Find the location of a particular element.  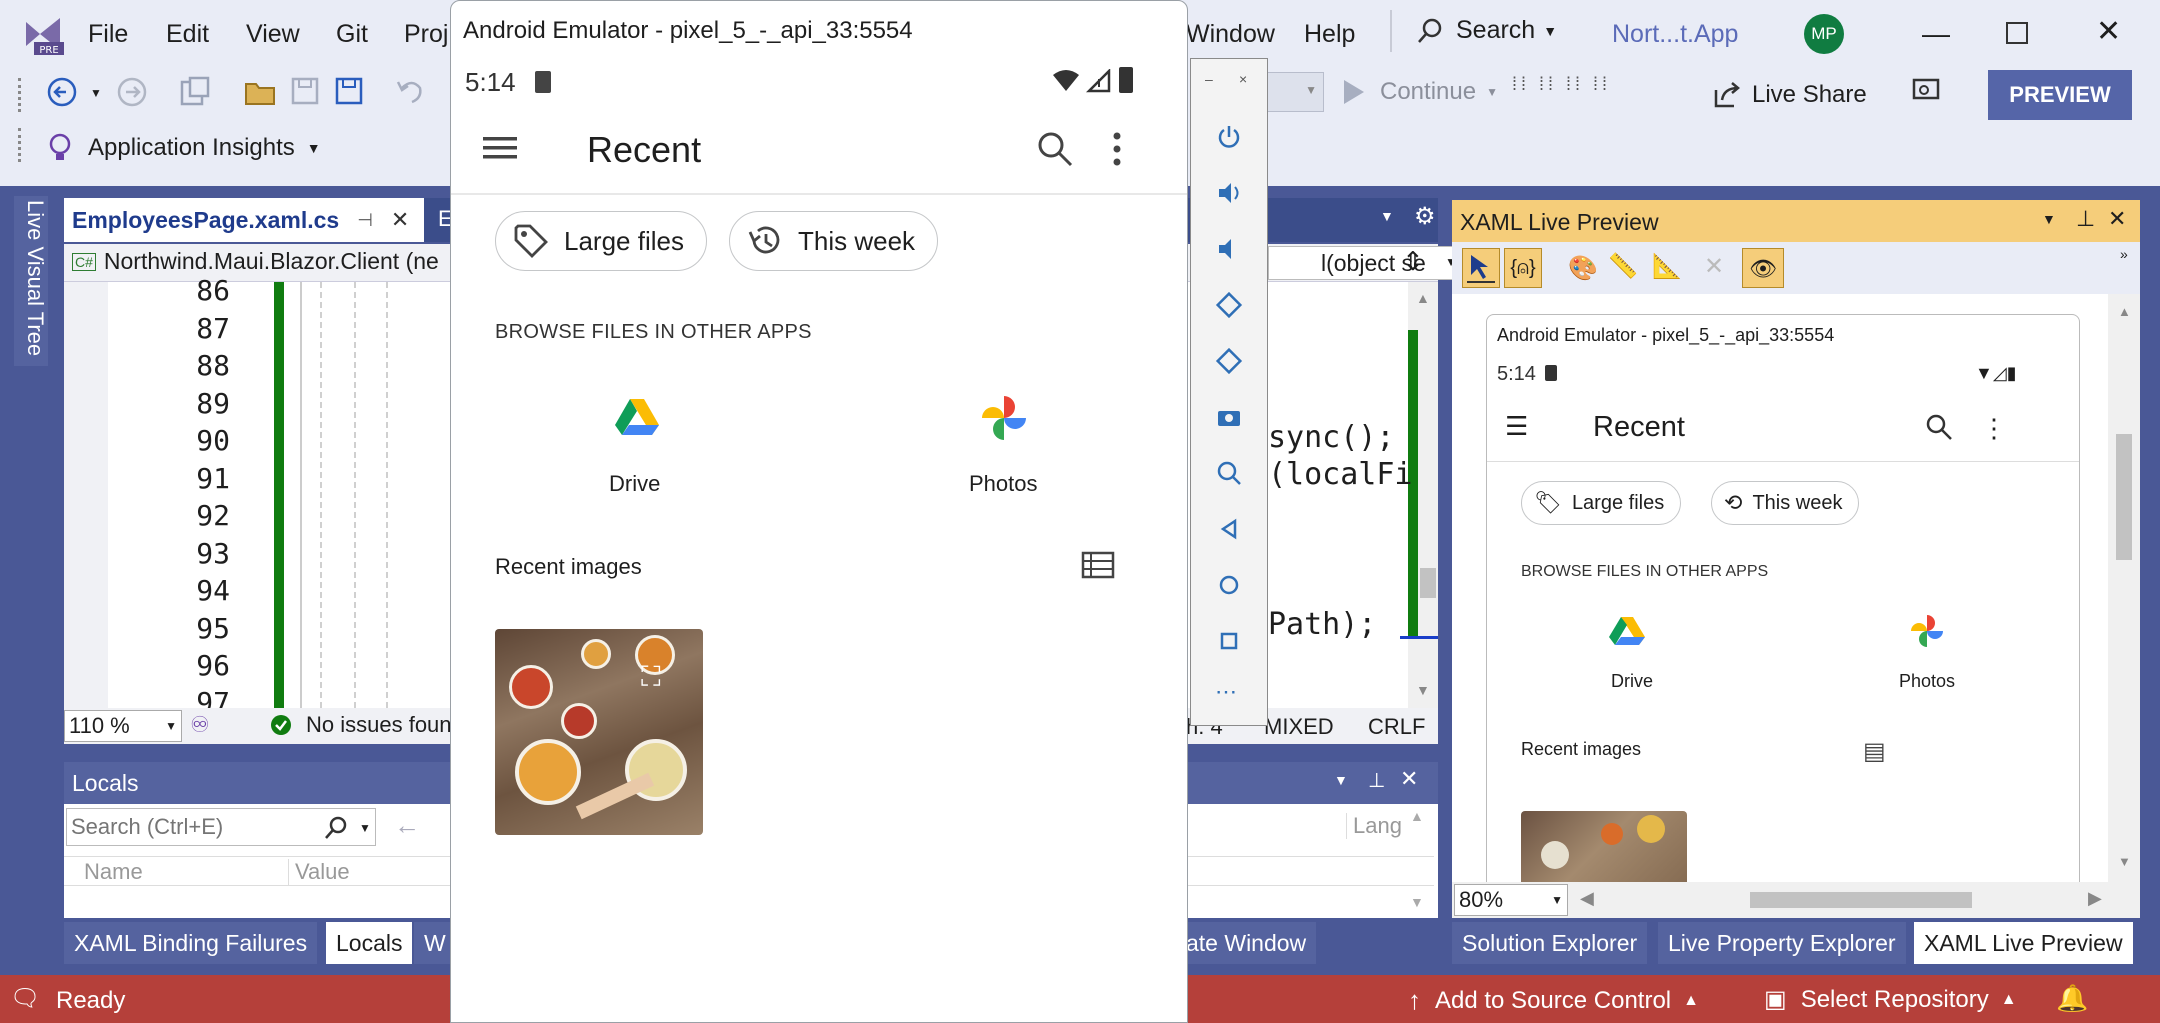

feedback-icon is located at coordinates (1926, 92).